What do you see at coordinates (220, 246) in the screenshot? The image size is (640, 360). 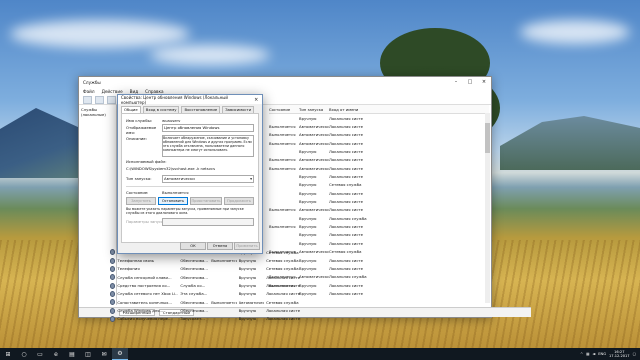 I see `cancel-button: Отмена` at bounding box center [220, 246].